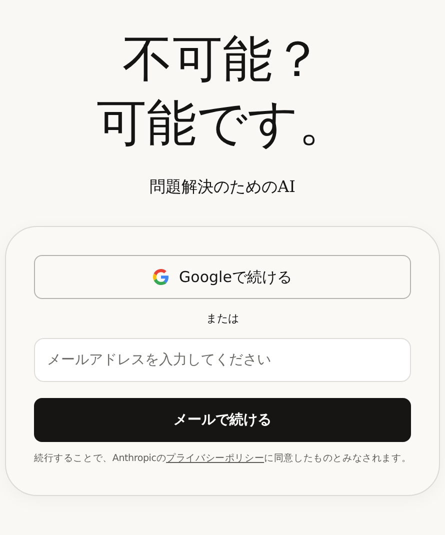 The width and height of the screenshot is (445, 535). Describe the element at coordinates (223, 187) in the screenshot. I see `tagline: 問題解決のためのAI` at that location.